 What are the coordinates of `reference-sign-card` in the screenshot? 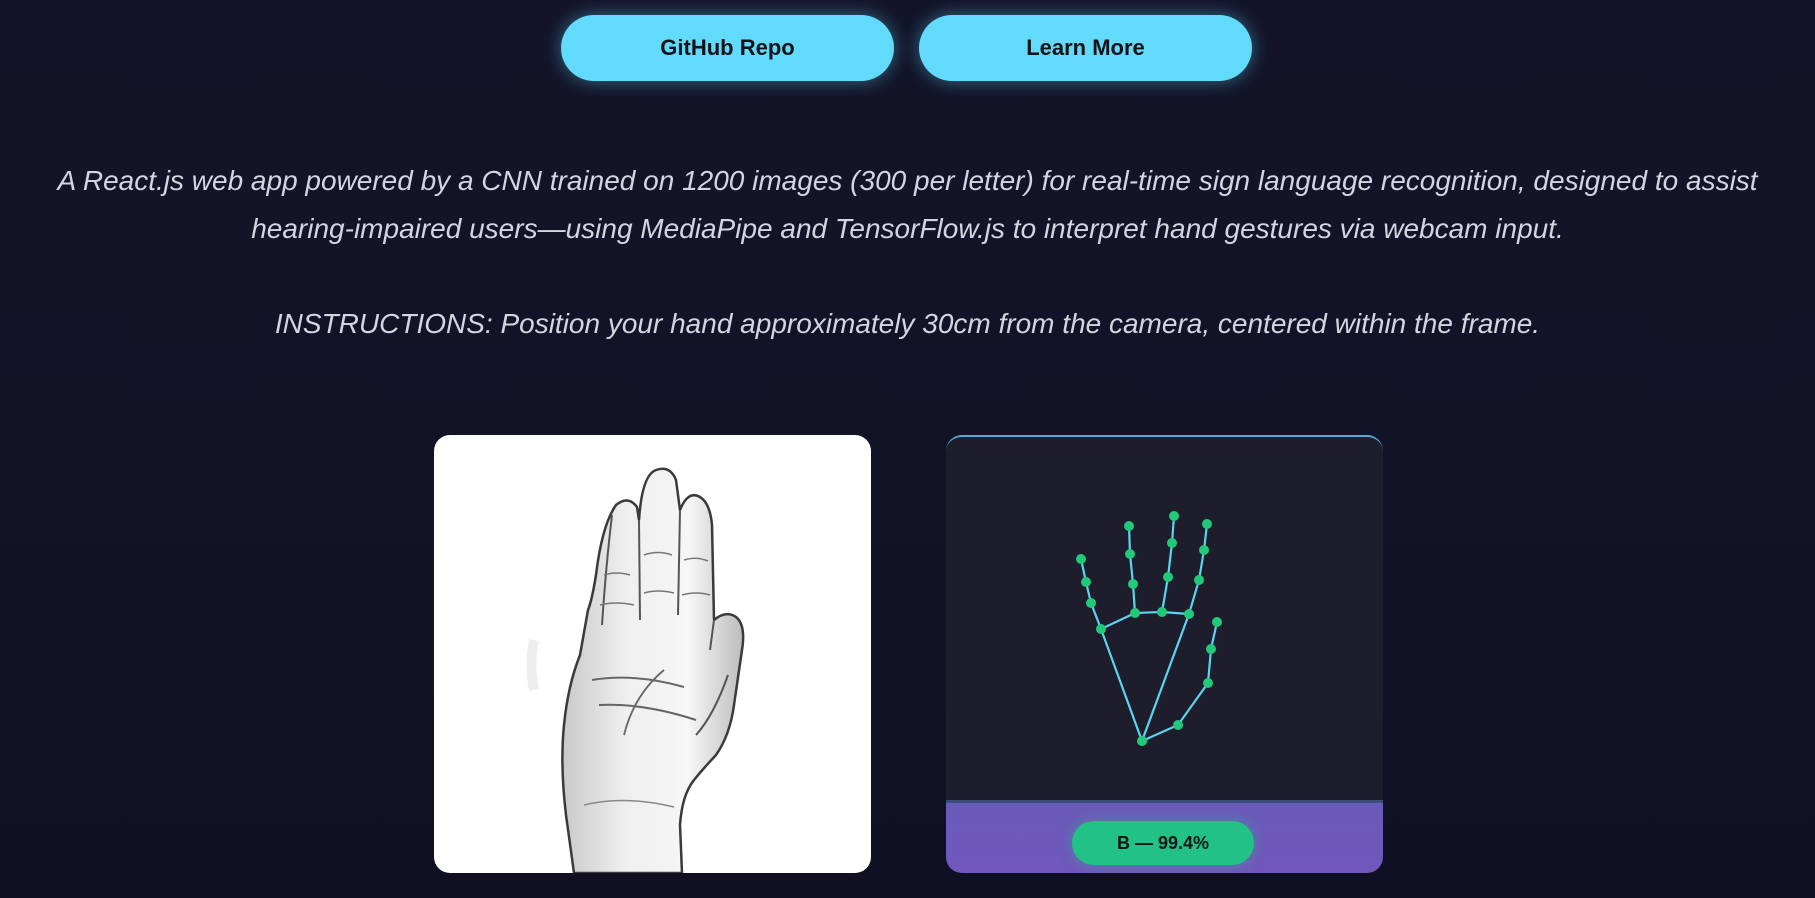 It's located at (652, 654).